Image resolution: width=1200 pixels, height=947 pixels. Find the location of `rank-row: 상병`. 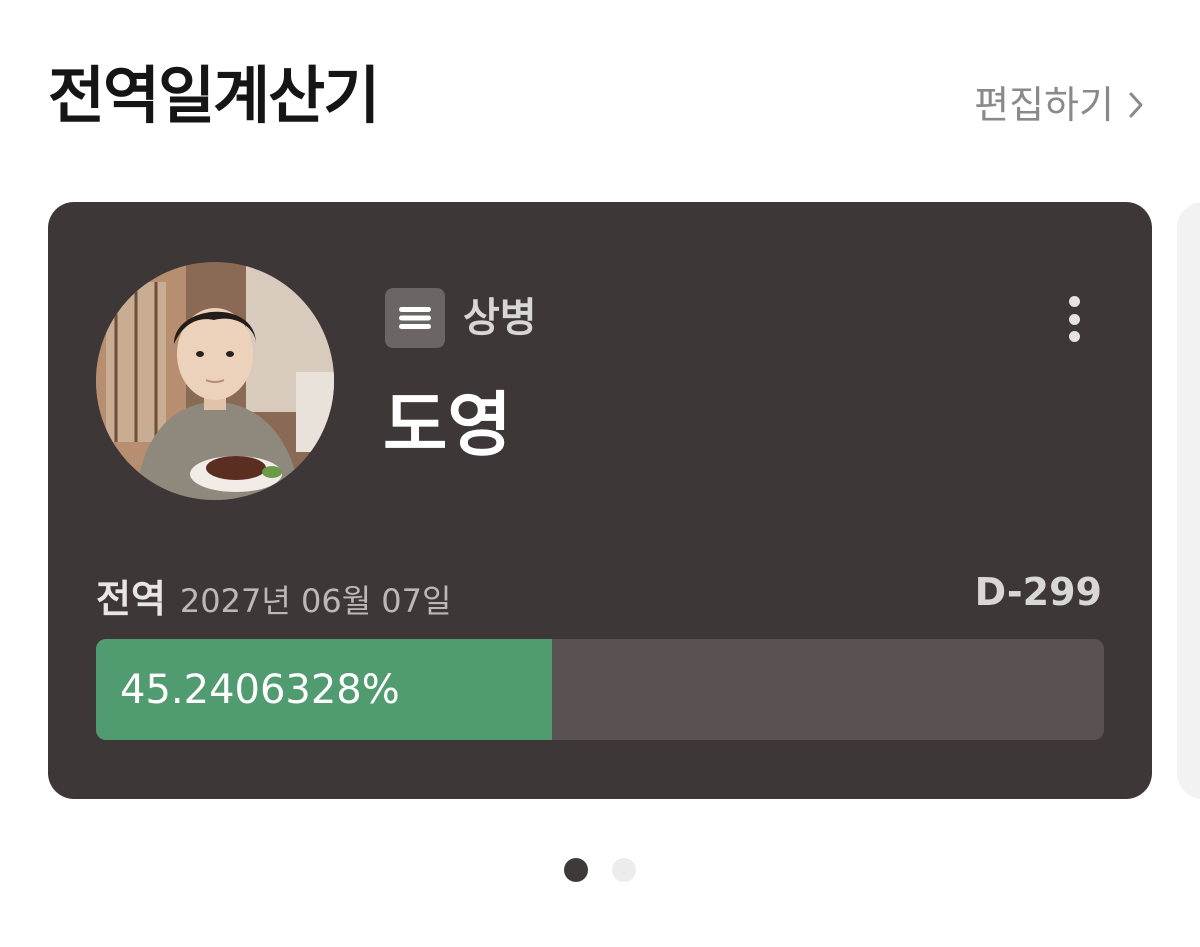

rank-row: 상병 is located at coordinates (461, 318).